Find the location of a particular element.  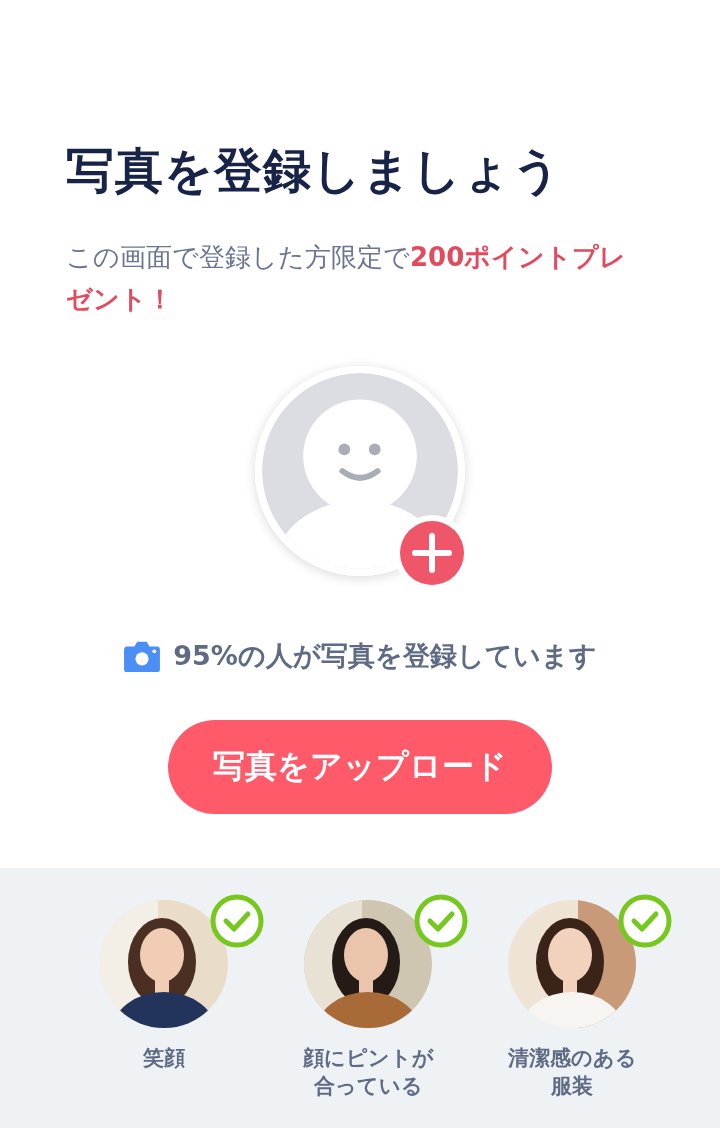

promo-text: この画面で登録した方限定で200ポイントプレゼント！ is located at coordinates (347, 278).